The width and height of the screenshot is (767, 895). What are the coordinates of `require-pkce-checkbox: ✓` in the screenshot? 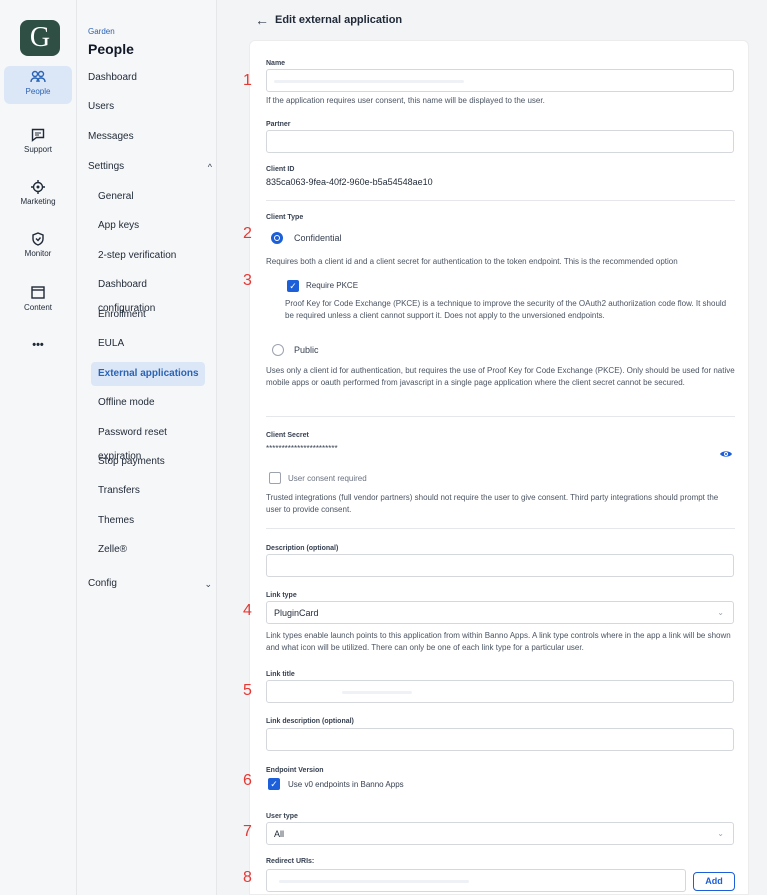 It's located at (293, 286).